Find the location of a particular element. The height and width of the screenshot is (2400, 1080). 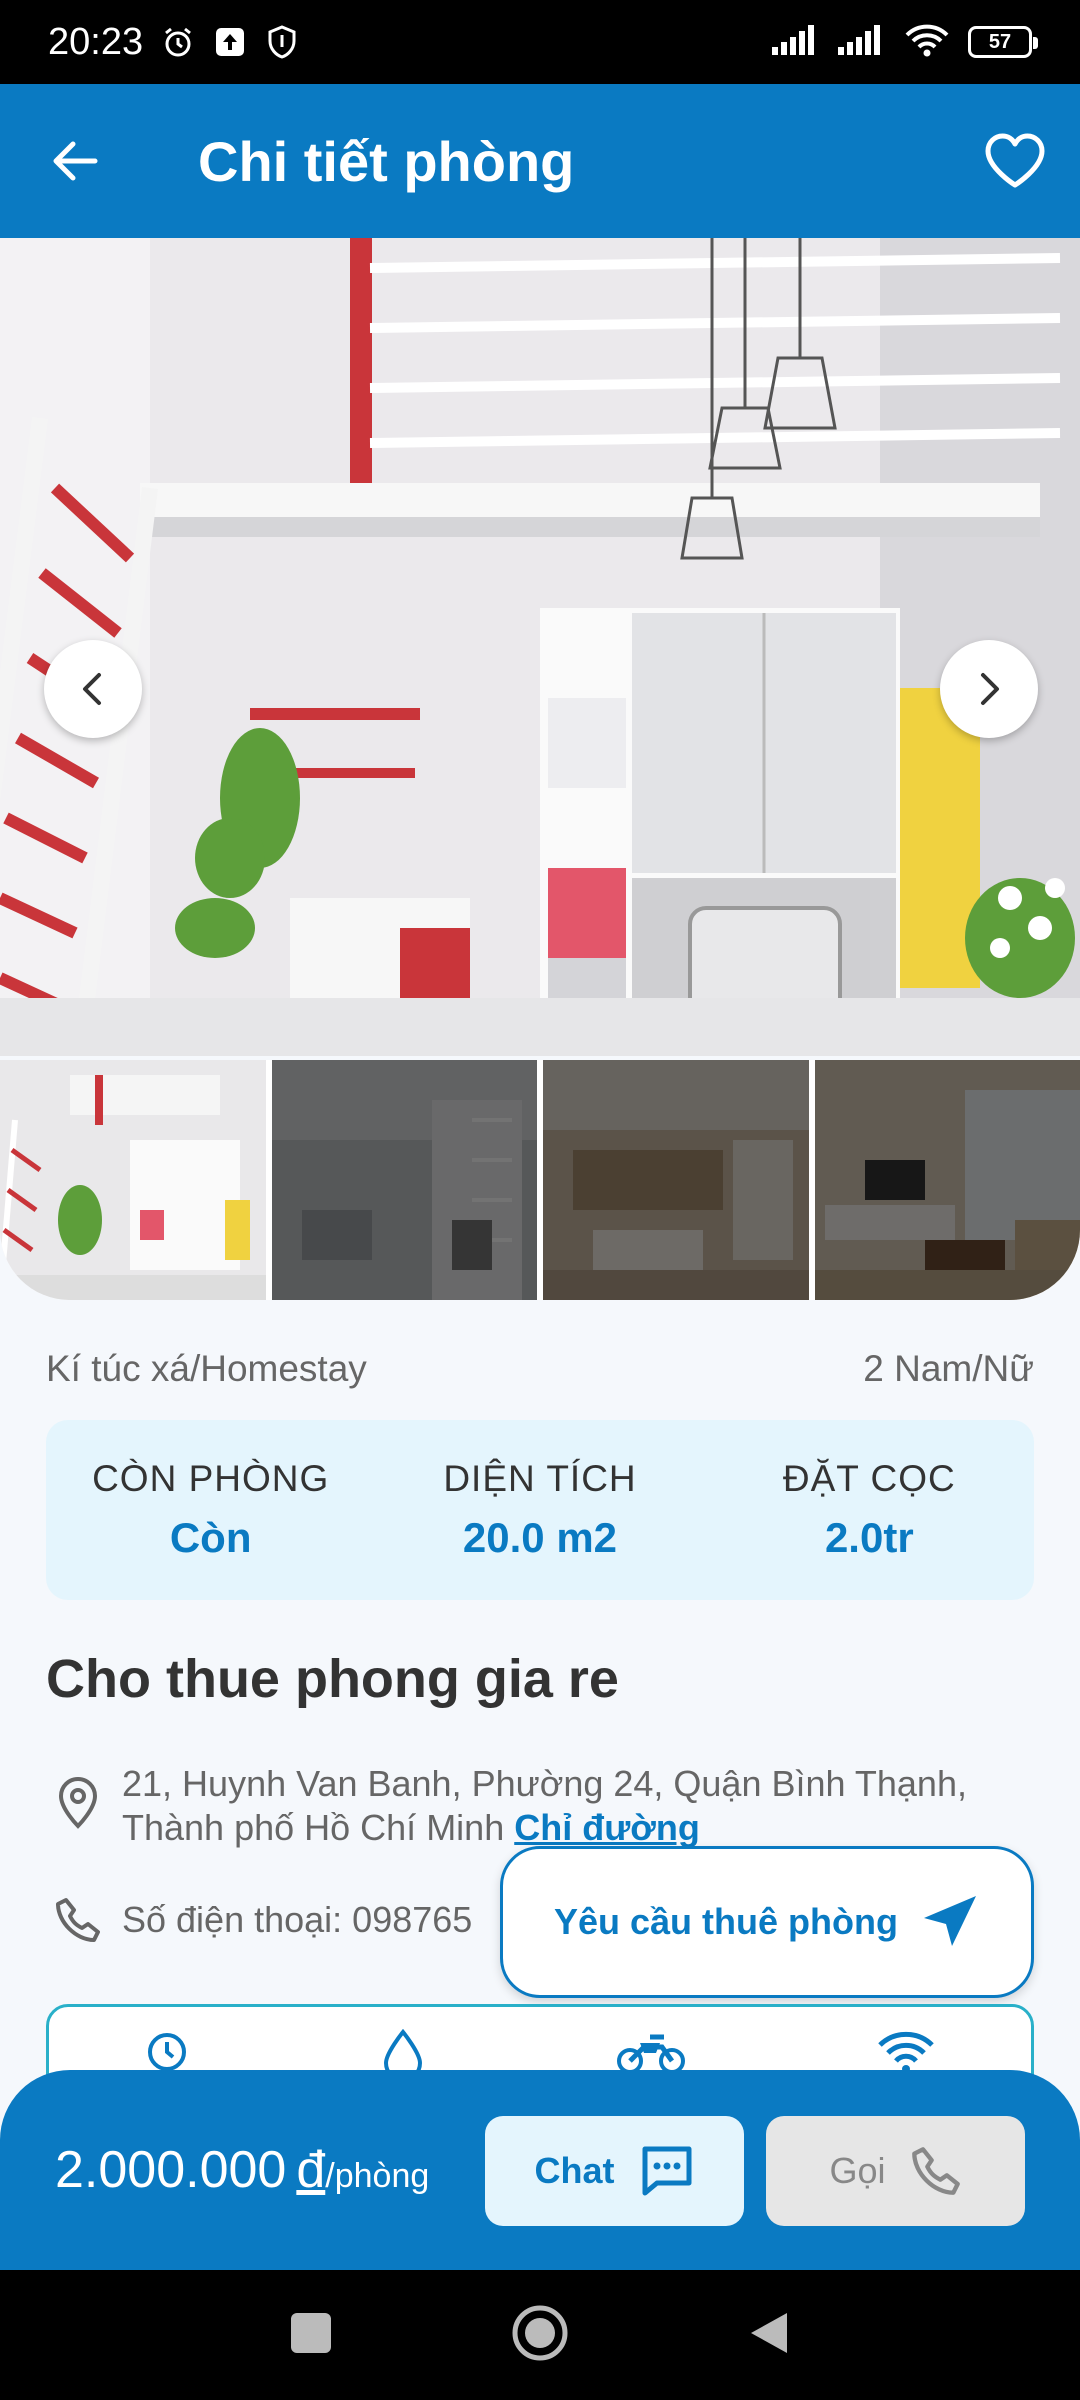

prev-photo-button is located at coordinates (93, 689).